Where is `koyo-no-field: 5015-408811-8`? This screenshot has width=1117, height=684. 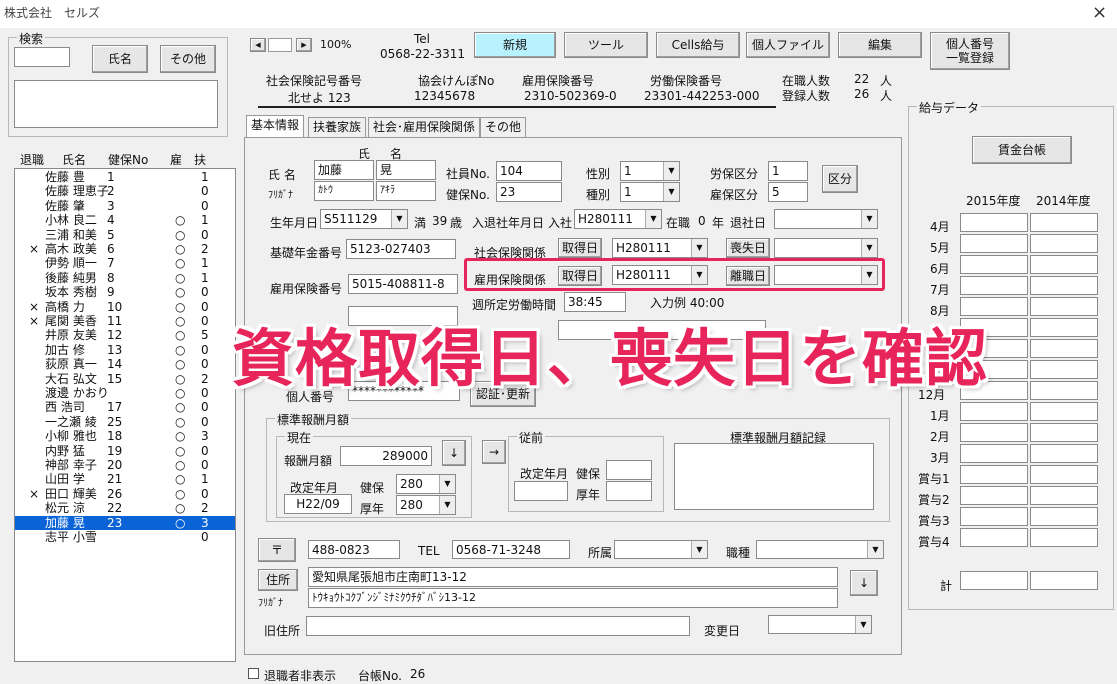 koyo-no-field: 5015-408811-8 is located at coordinates (403, 284).